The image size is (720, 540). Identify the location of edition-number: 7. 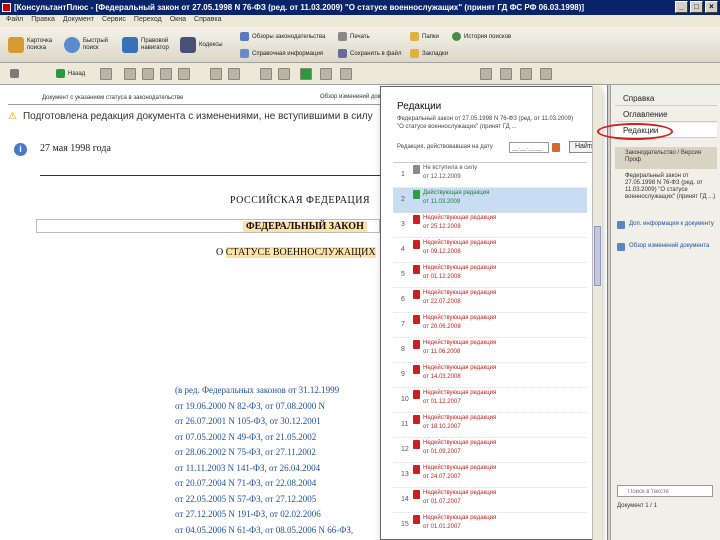
(403, 324).